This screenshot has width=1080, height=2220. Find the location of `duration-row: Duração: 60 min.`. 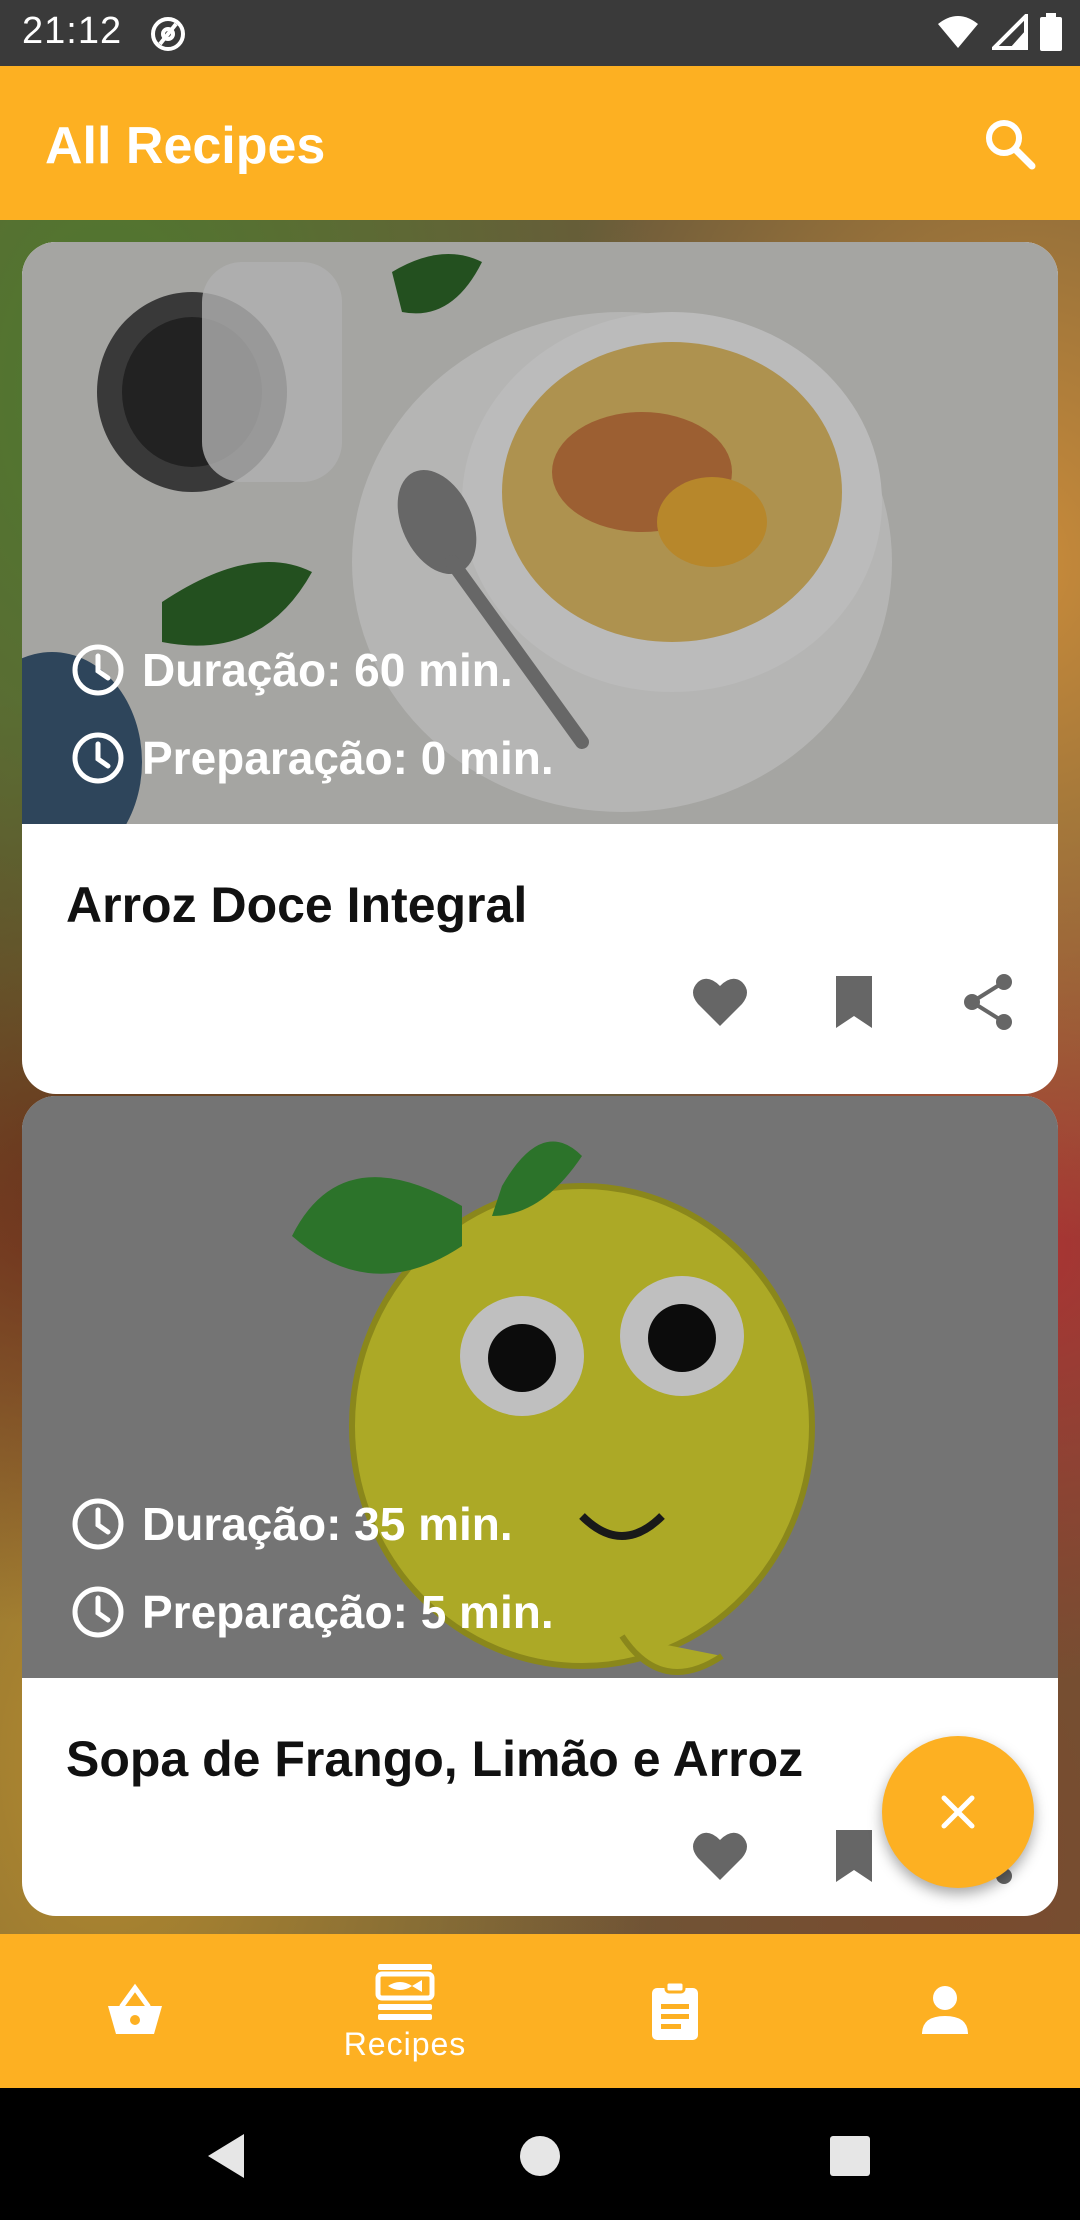

duration-row: Duração: 60 min. is located at coordinates (291, 670).